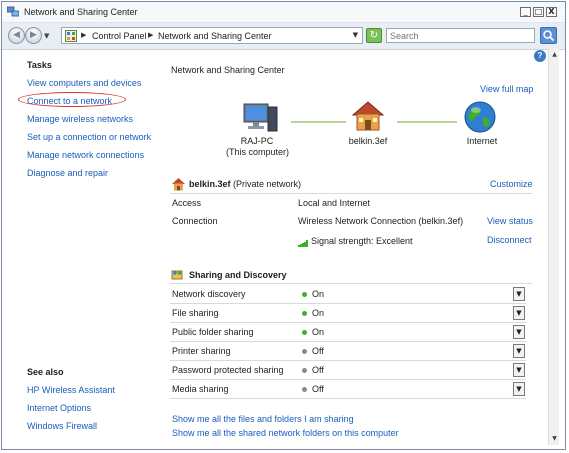 This screenshot has width=569, height=453. I want to click on task-diagnose-repair: Diagnose and repair, so click(67, 173).